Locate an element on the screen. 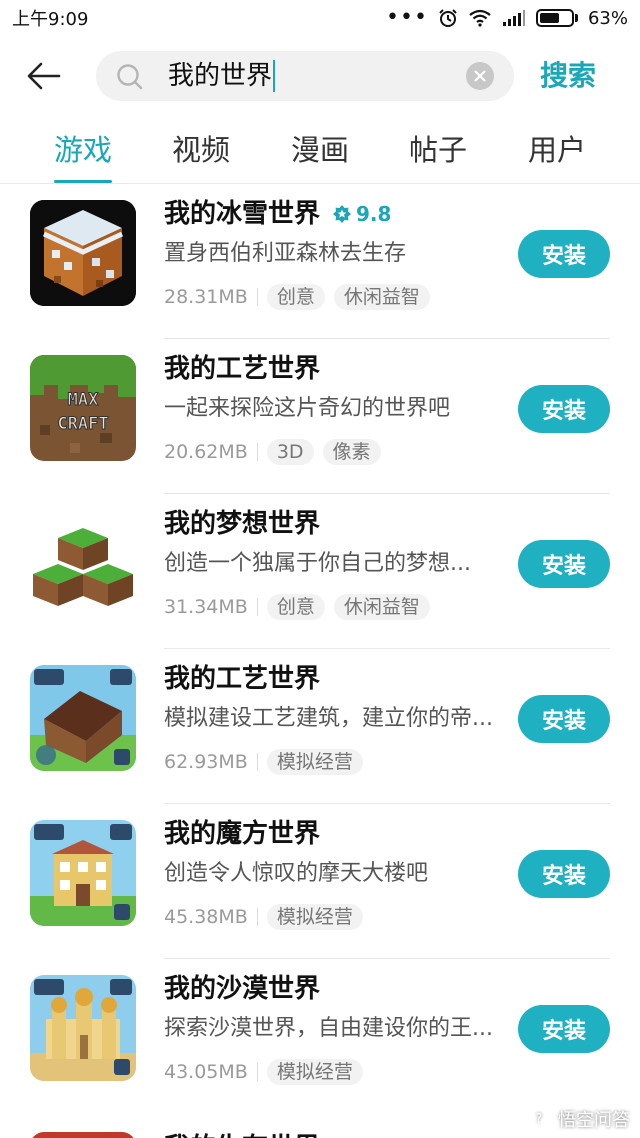 The width and height of the screenshot is (640, 1138). status-bar: 上午9:09 ••• 63% is located at coordinates (320, 18).